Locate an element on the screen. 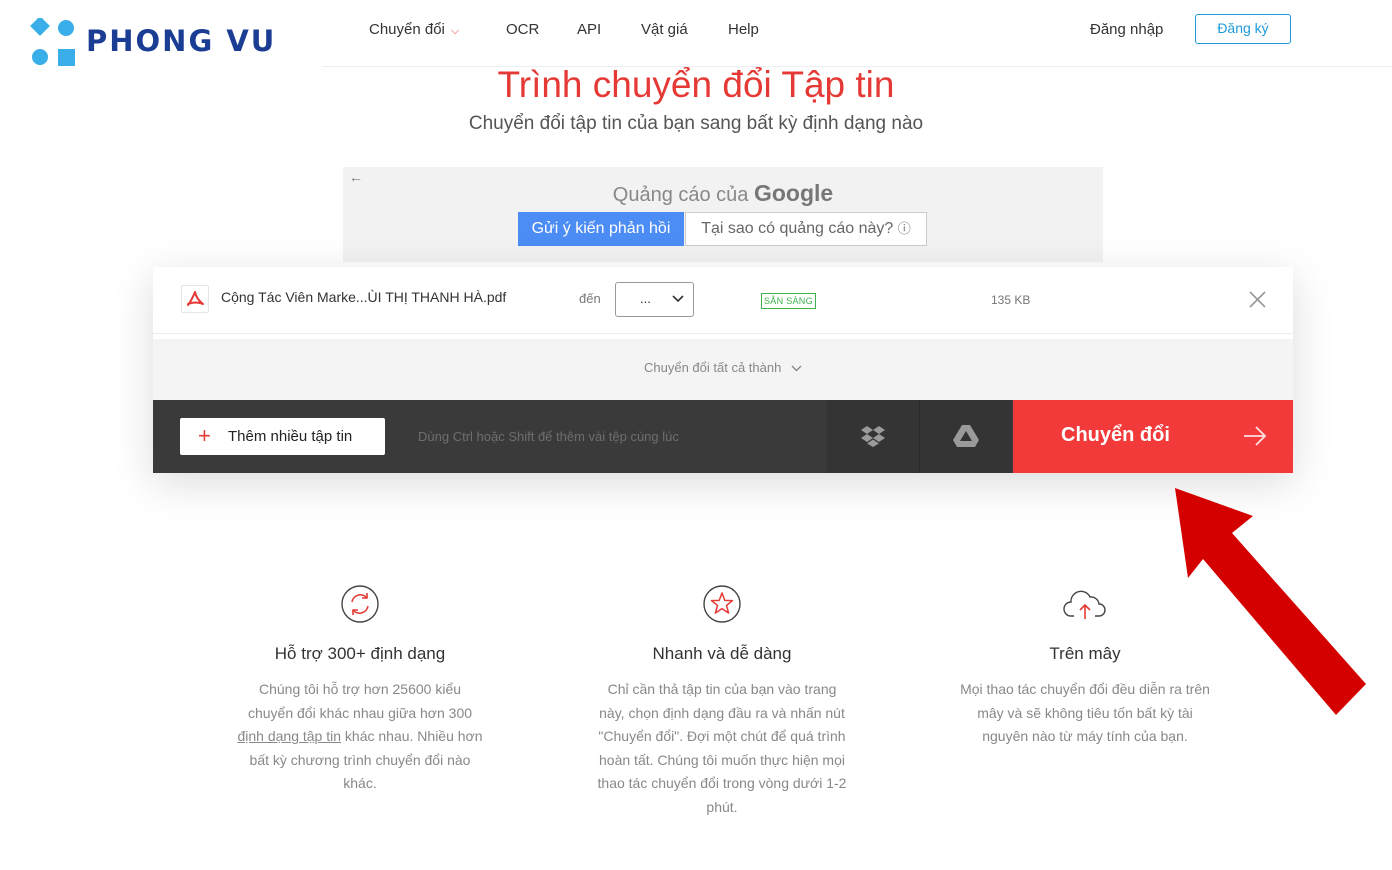  add-more-files-label: Thêm nhiều tập tin is located at coordinates (290, 436).